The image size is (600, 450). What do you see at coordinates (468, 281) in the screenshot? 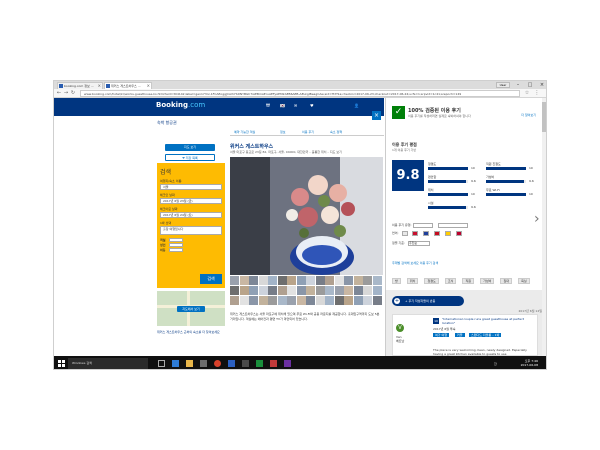
I see `topic-chip: 직원` at bounding box center [468, 281].